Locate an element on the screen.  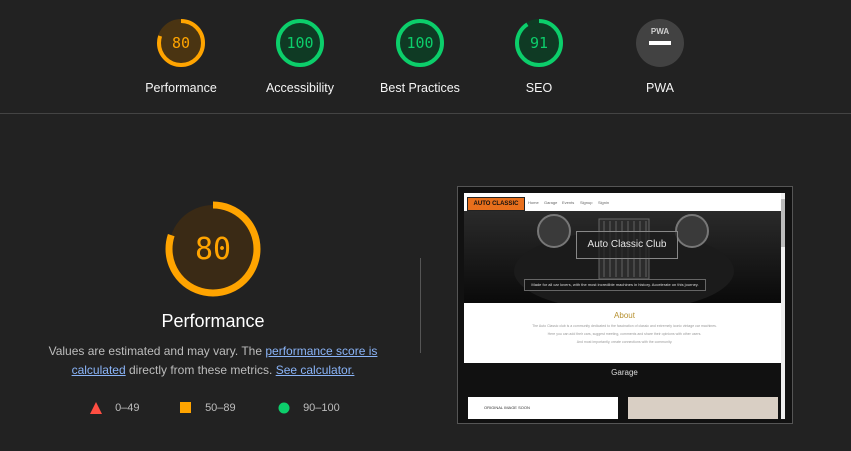
see-calculator-link: See calculator. is located at coordinates (315, 370).